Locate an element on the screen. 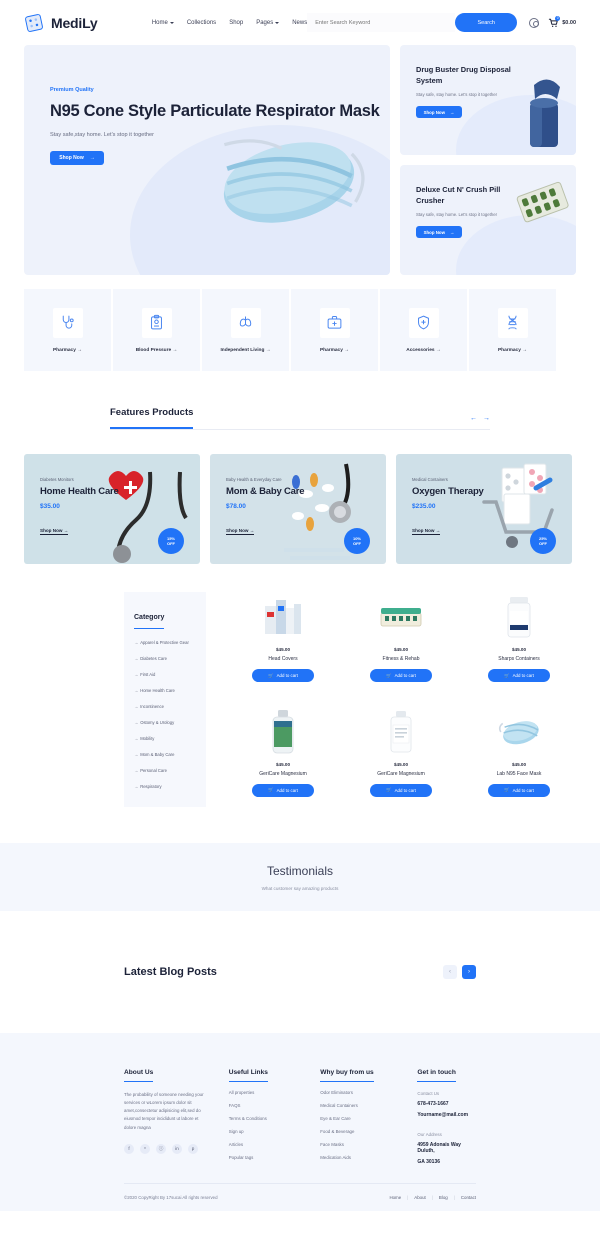 The height and width of the screenshot is (1244, 600). nav-item-news: News is located at coordinates (299, 23).